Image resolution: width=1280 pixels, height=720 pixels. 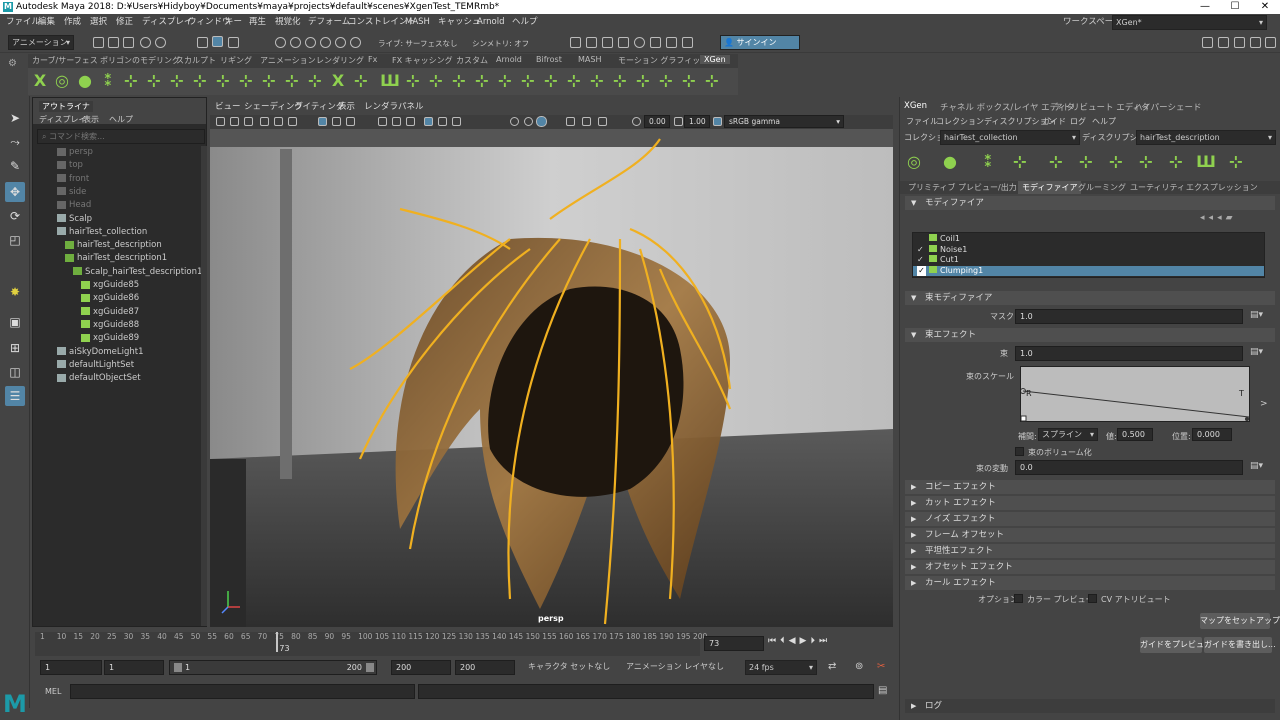 I want to click on subtab-expressions: エクスプレッション, so click(x=1222, y=187).